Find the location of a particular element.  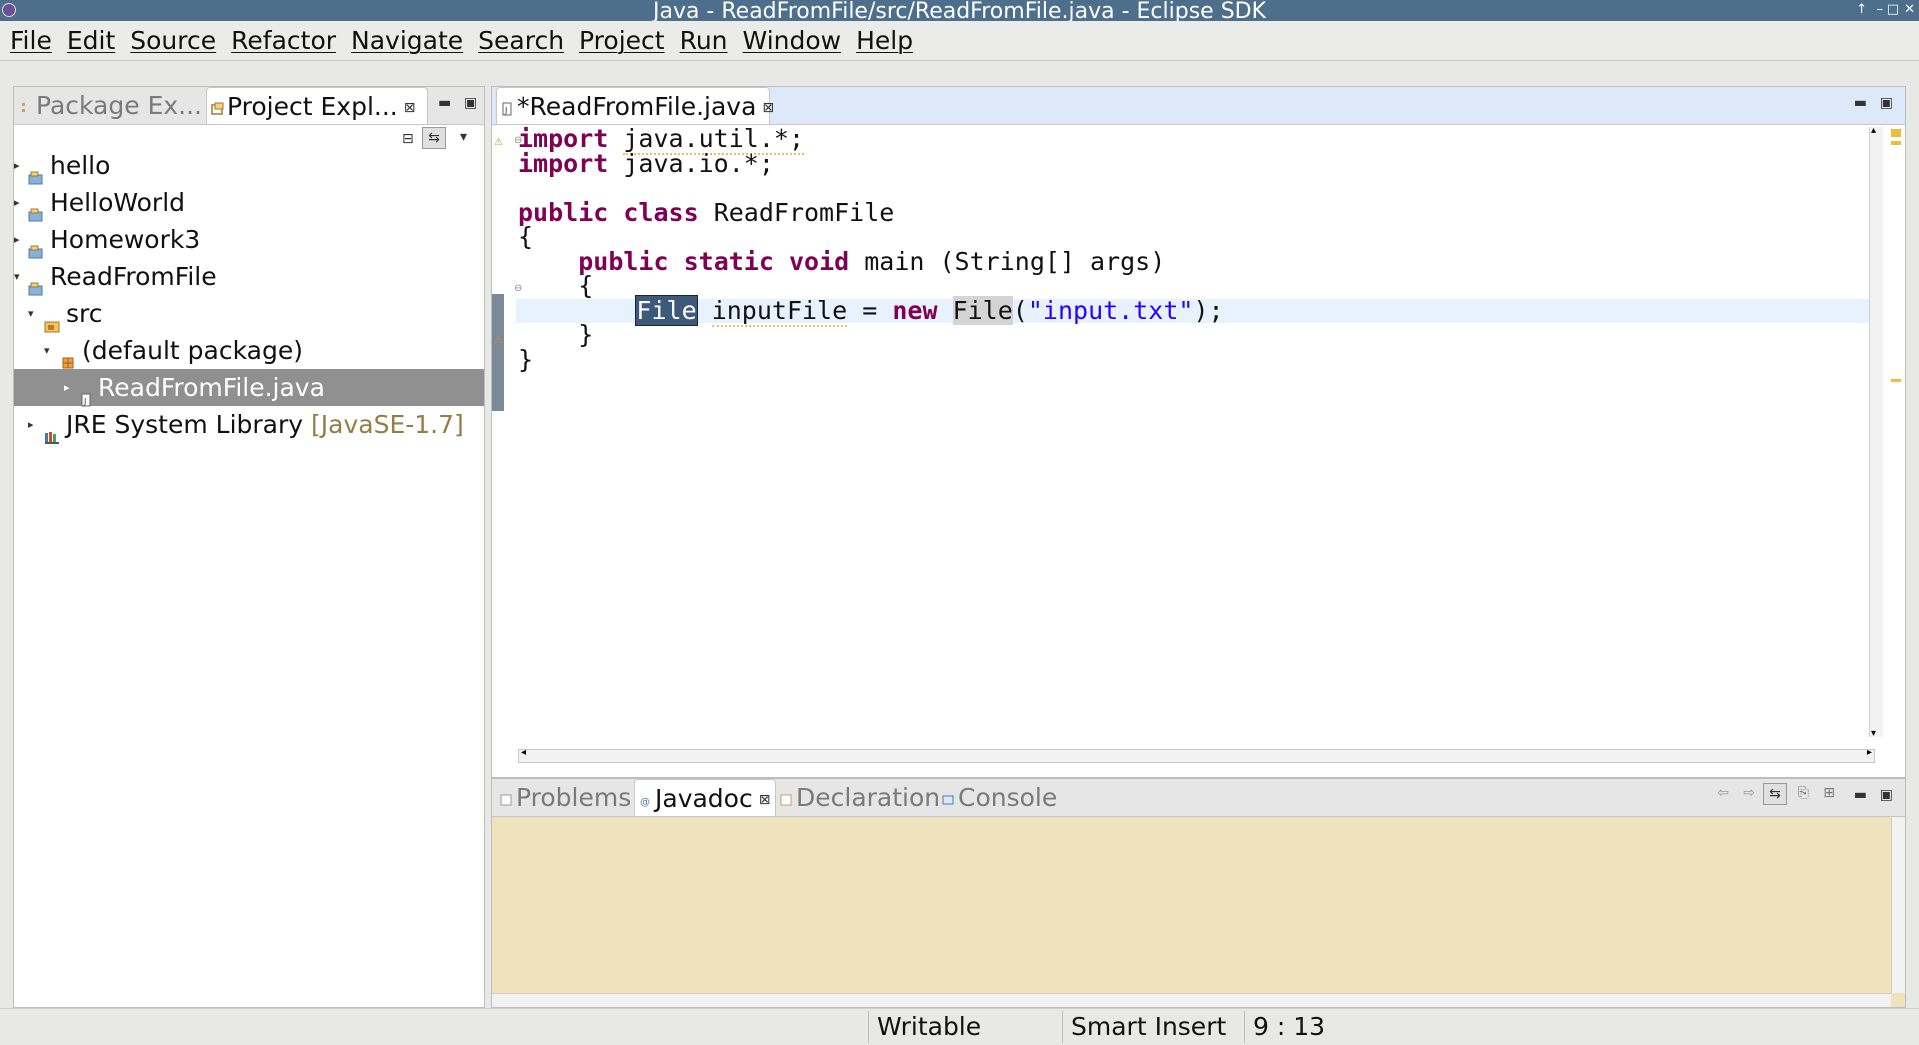

tab-label: Problems is located at coordinates (574, 797).